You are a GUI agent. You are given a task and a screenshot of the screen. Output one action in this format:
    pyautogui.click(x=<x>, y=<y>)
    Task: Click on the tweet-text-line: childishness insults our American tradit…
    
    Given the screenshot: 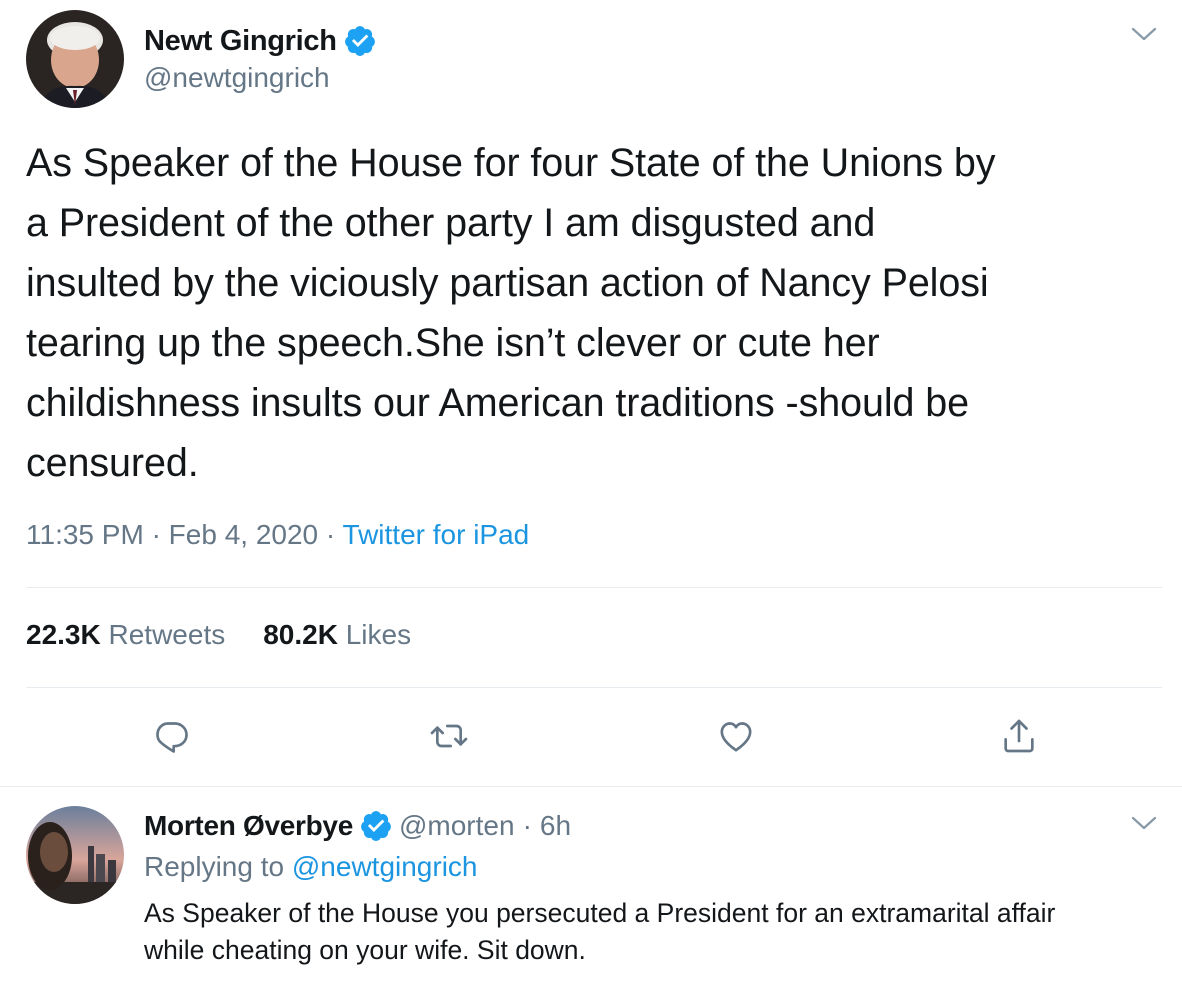 What is the action you would take?
    pyautogui.click(x=497, y=403)
    